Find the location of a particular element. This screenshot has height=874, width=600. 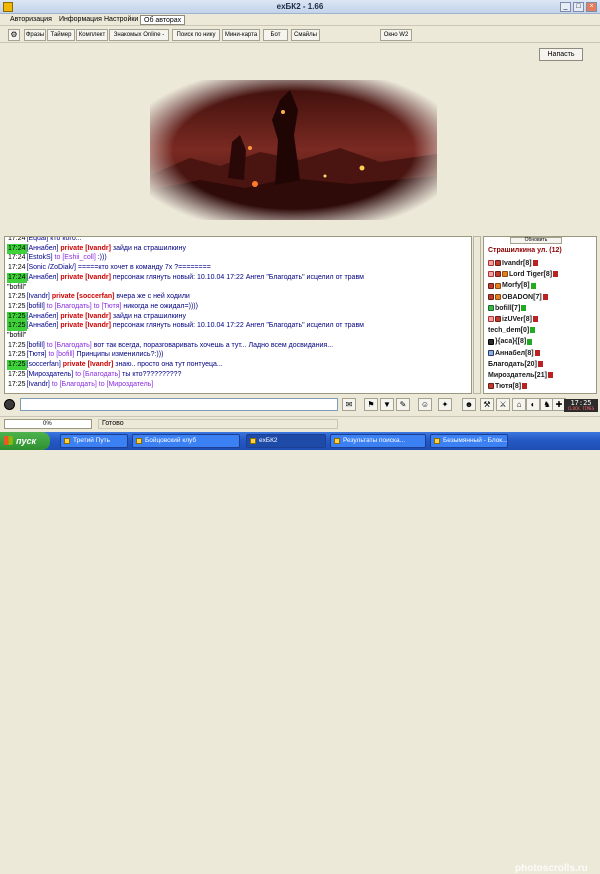

phrases-button: Фразы is located at coordinates (35, 35).